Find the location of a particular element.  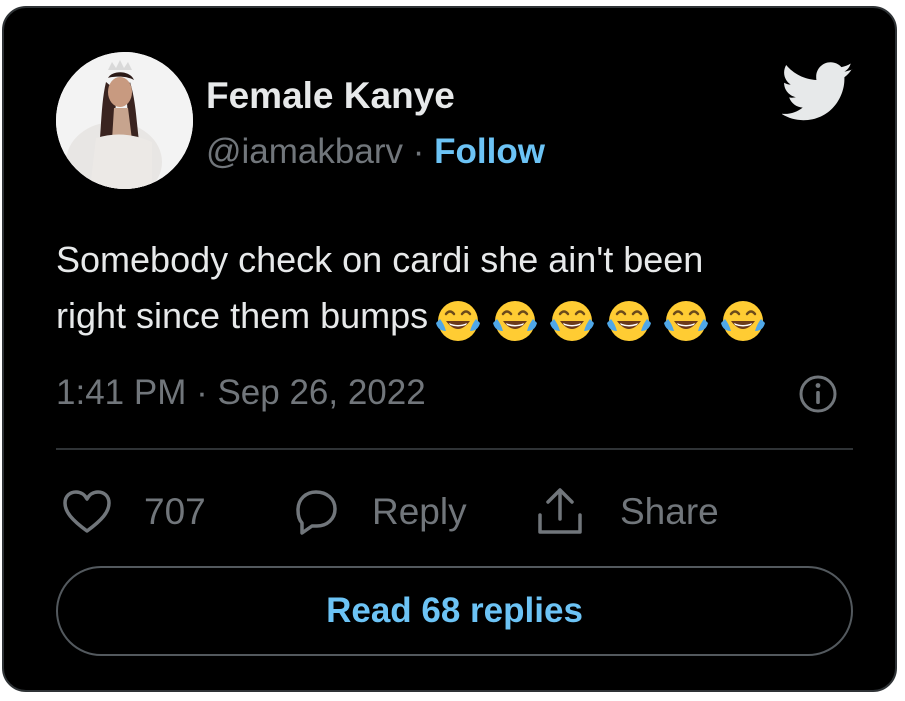

divider is located at coordinates (454, 449).